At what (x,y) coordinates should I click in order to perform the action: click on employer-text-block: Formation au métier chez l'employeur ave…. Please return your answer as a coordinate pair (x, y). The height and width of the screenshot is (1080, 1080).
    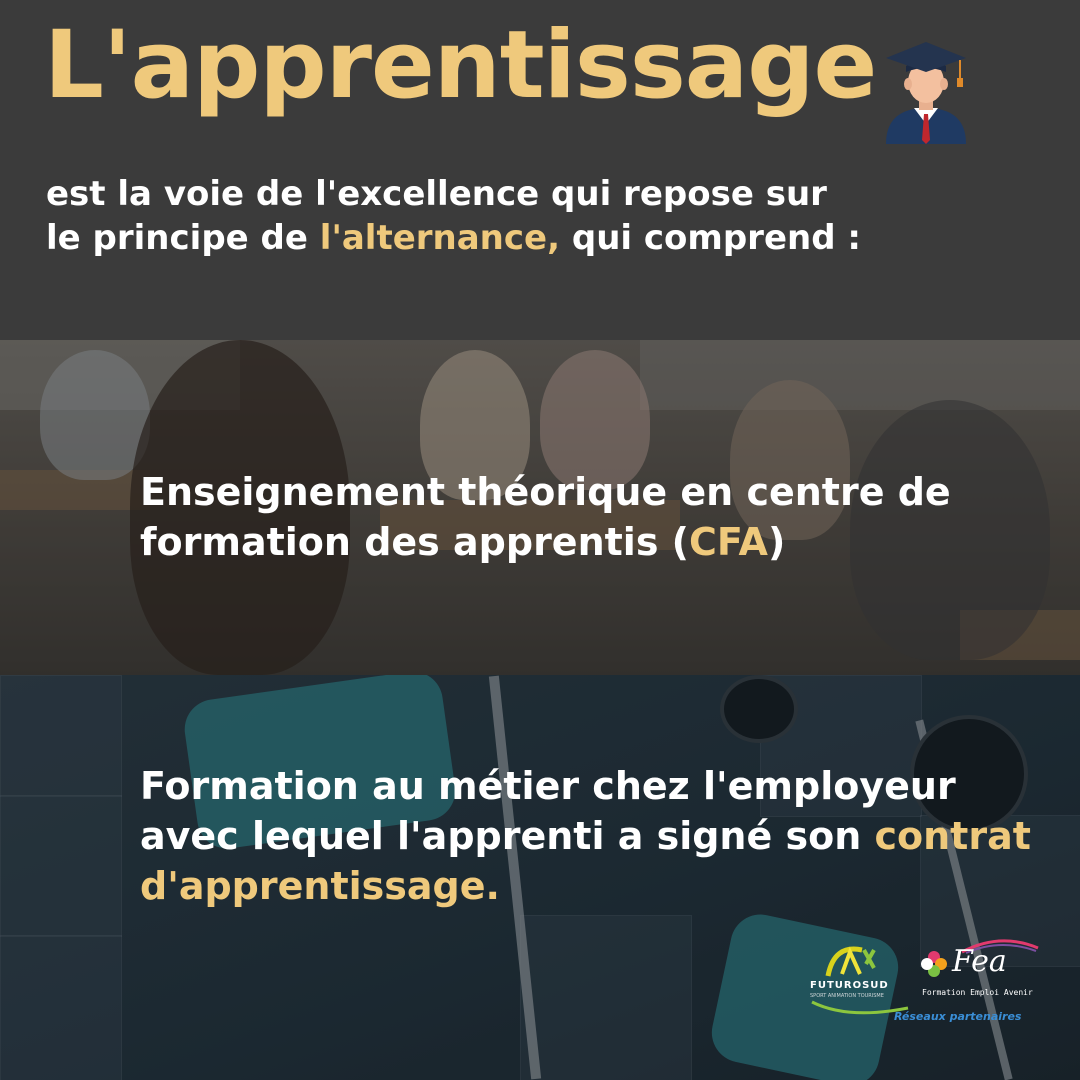
    Looking at the image, I should click on (590, 836).